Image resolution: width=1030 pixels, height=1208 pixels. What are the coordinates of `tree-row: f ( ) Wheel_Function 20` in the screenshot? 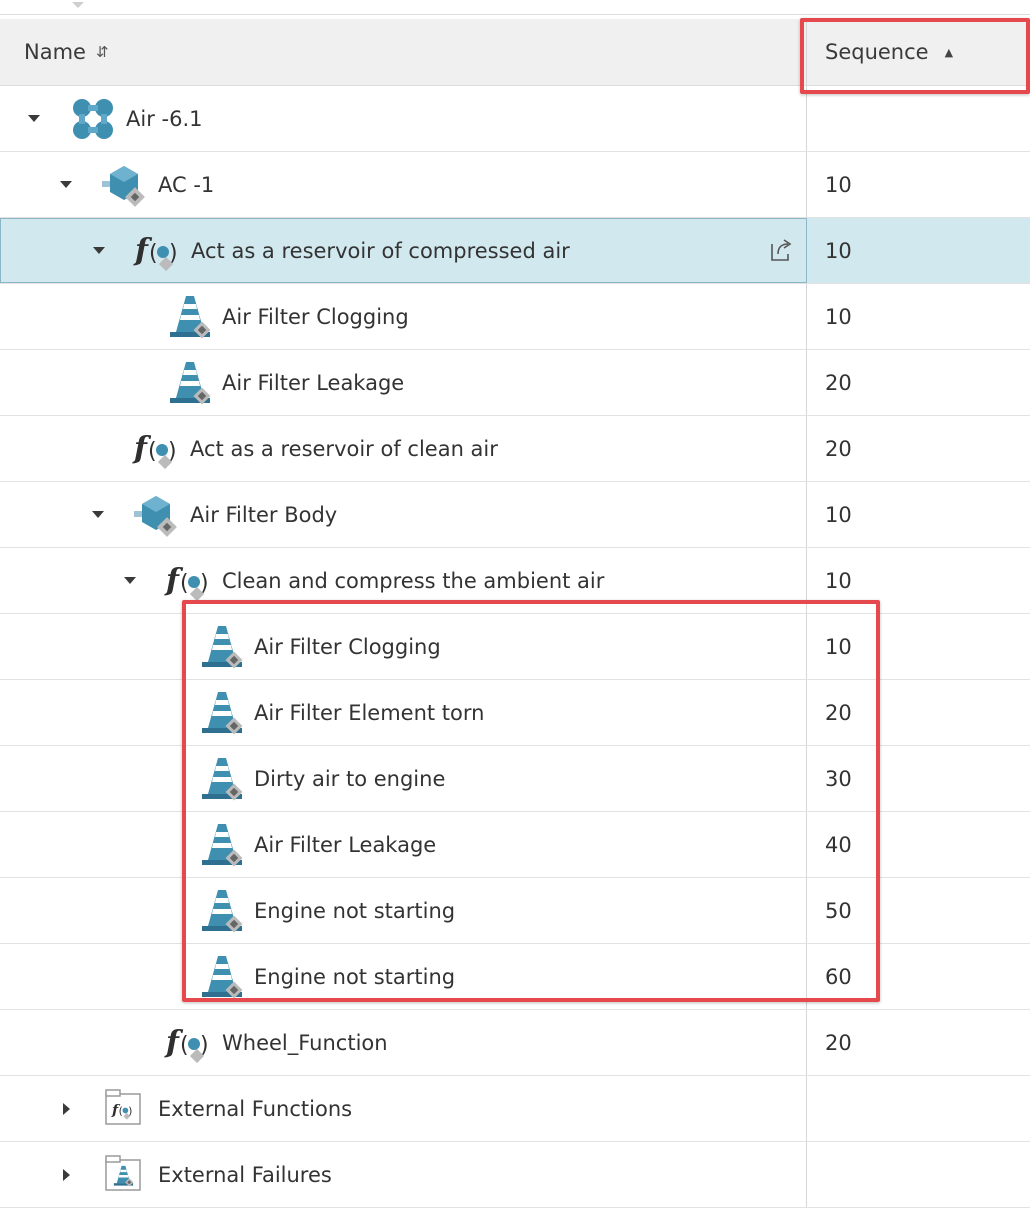 It's located at (515, 1043).